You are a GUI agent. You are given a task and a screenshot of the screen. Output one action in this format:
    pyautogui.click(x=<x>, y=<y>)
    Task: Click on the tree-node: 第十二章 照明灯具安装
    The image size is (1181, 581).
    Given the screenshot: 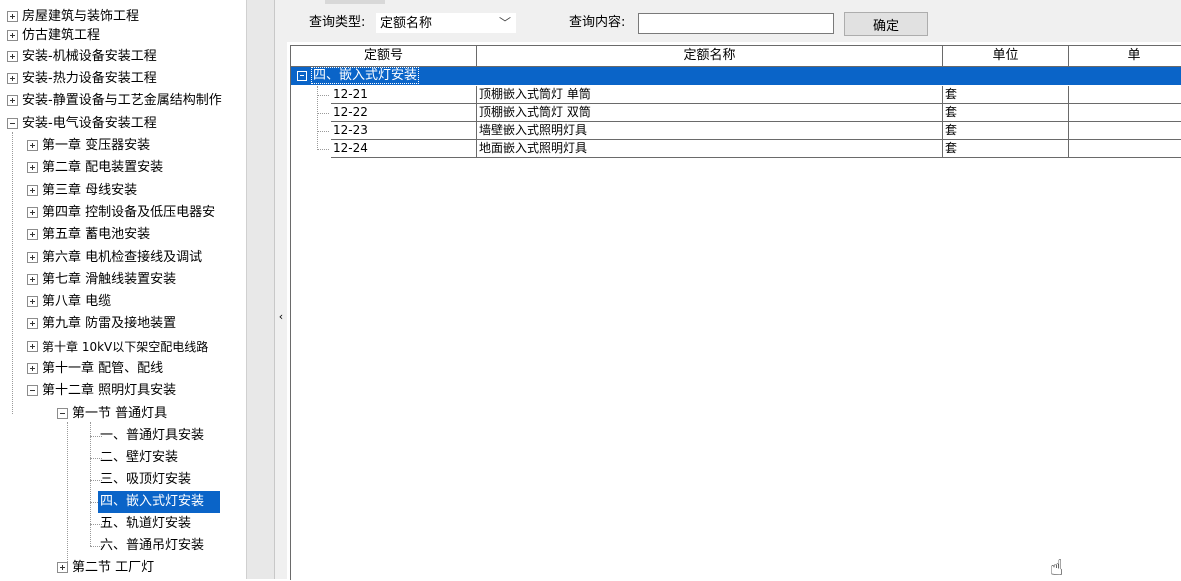 What is the action you would take?
    pyautogui.click(x=103, y=391)
    